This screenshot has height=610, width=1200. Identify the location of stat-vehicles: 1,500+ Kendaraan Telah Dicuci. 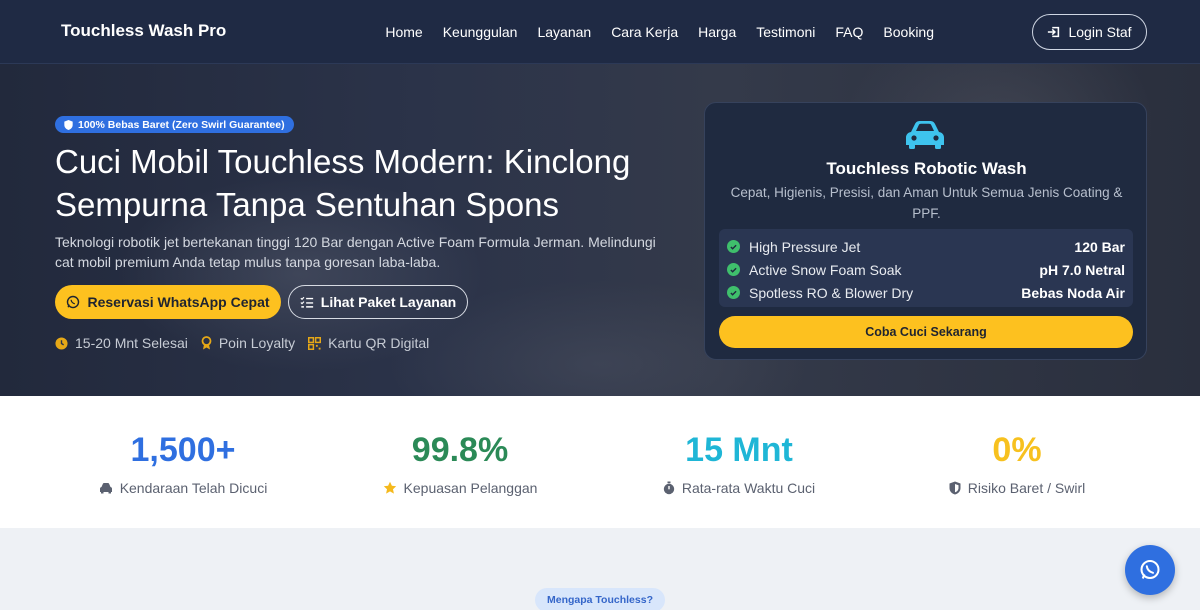
(183, 463).